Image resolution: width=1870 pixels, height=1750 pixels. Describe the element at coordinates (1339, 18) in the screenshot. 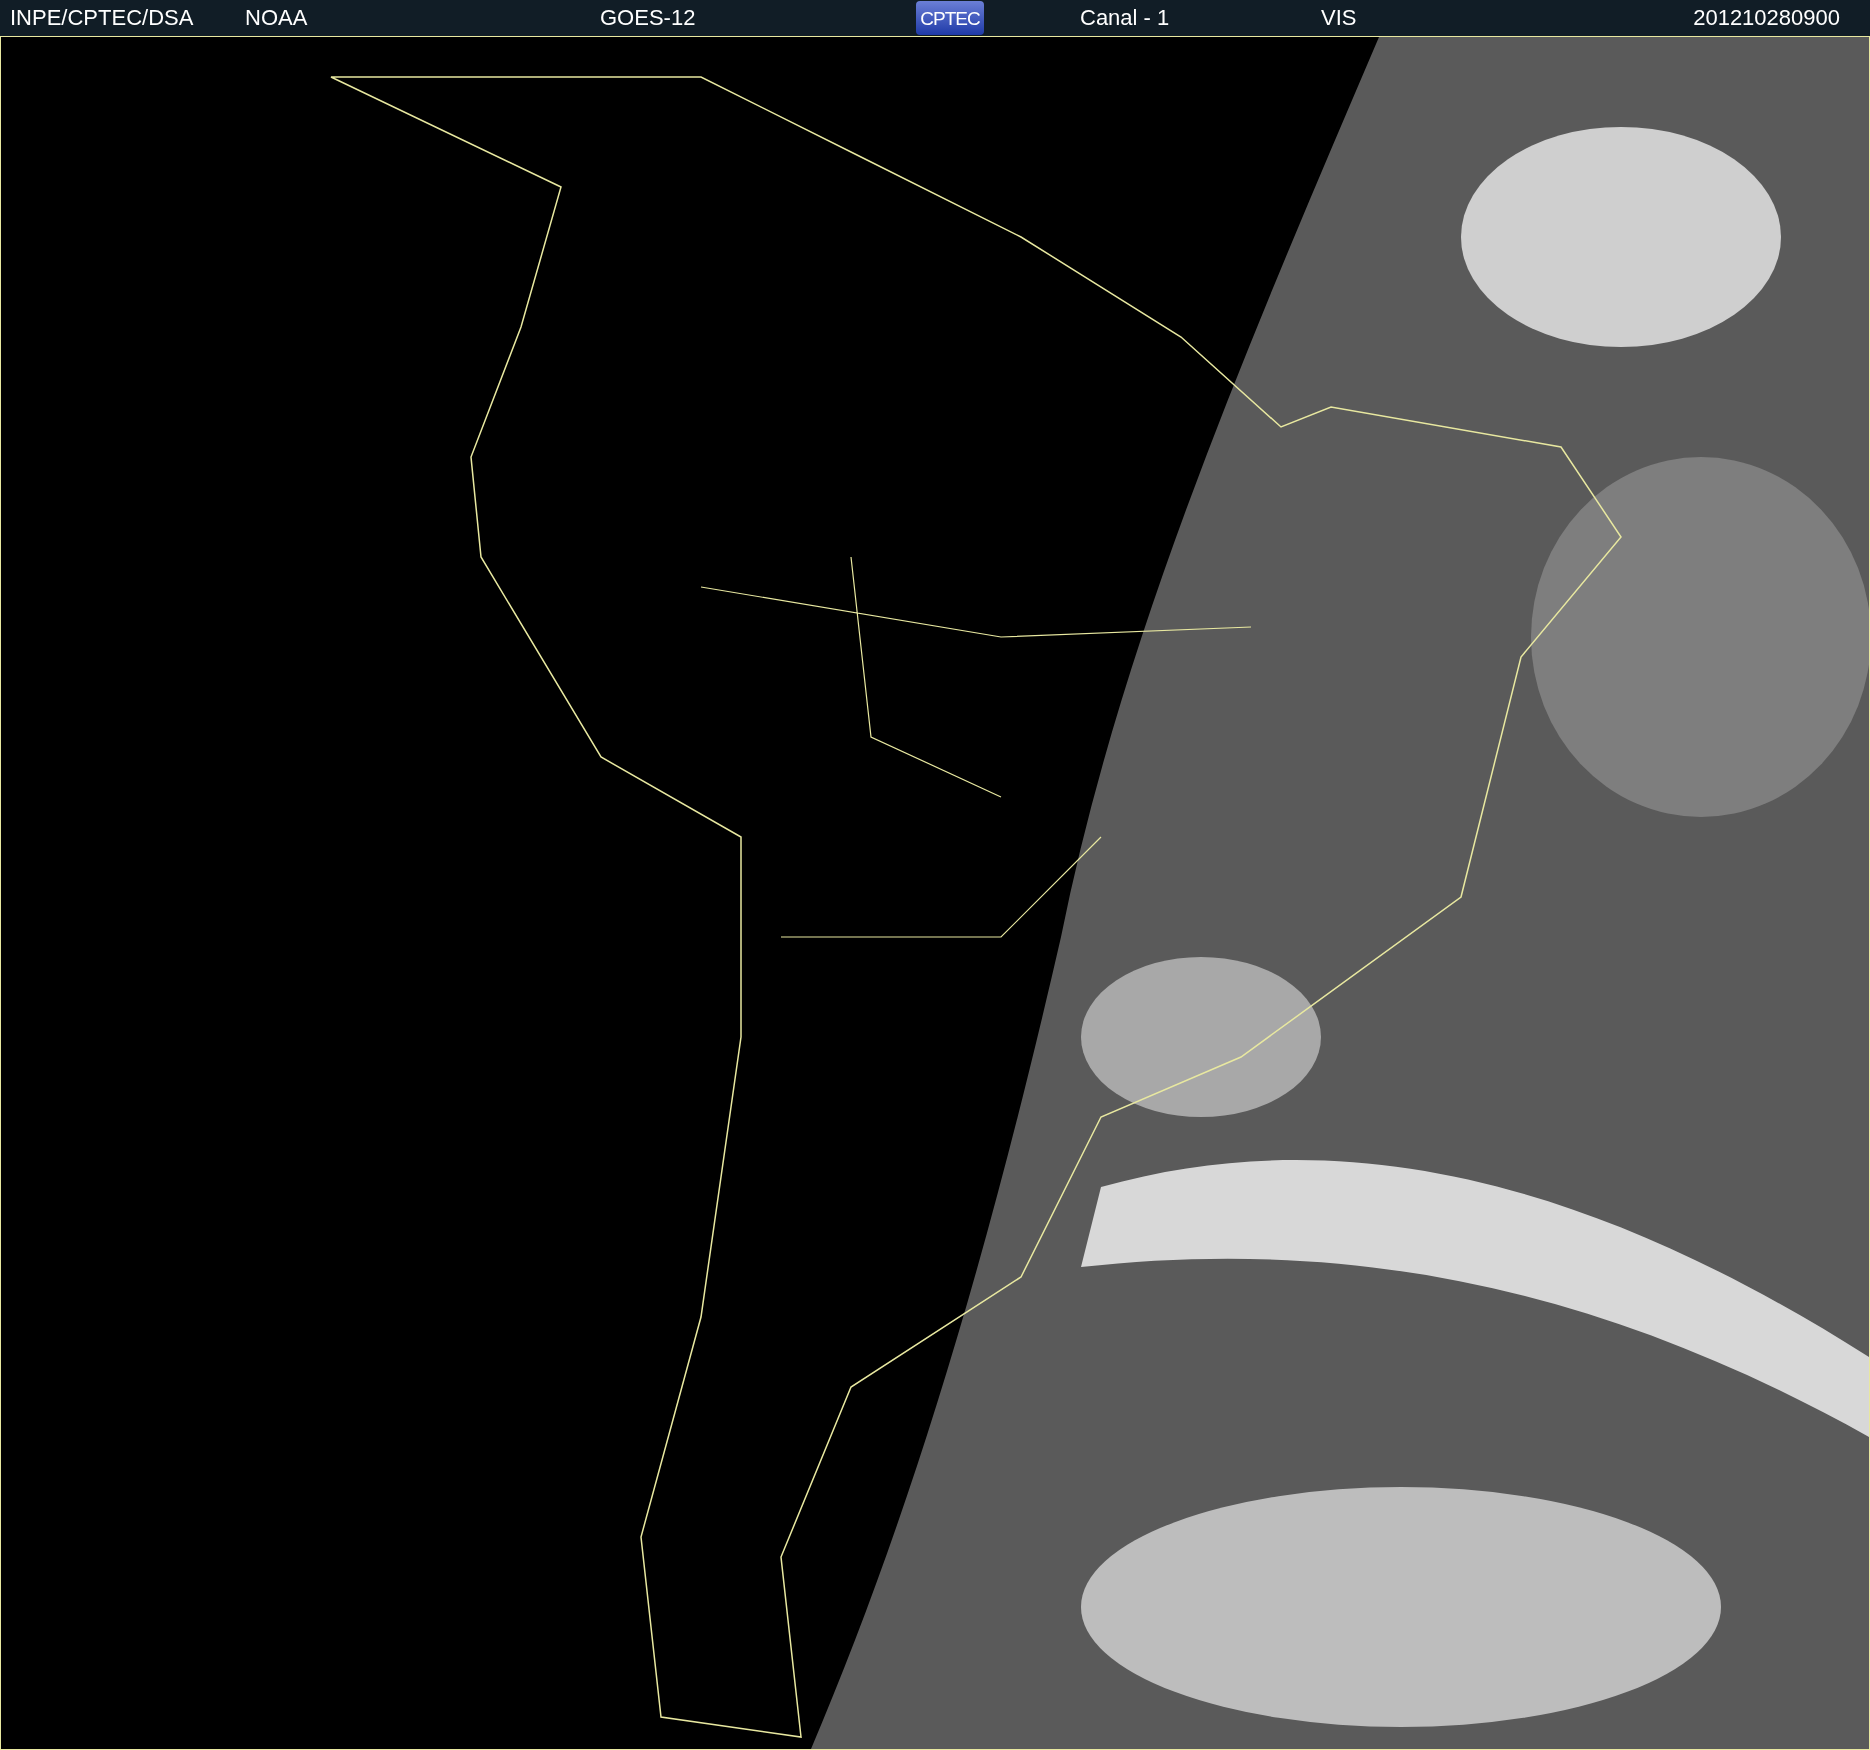

I see `band-label: VIS` at that location.